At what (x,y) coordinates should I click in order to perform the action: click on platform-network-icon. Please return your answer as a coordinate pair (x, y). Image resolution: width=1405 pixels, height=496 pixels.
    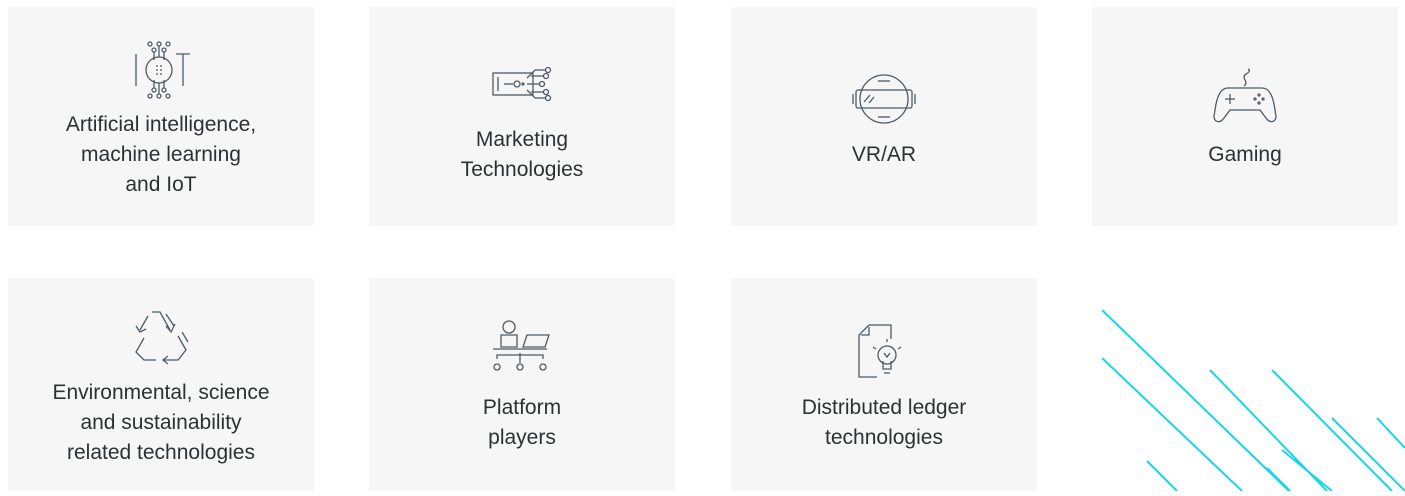
    Looking at the image, I should click on (522, 352).